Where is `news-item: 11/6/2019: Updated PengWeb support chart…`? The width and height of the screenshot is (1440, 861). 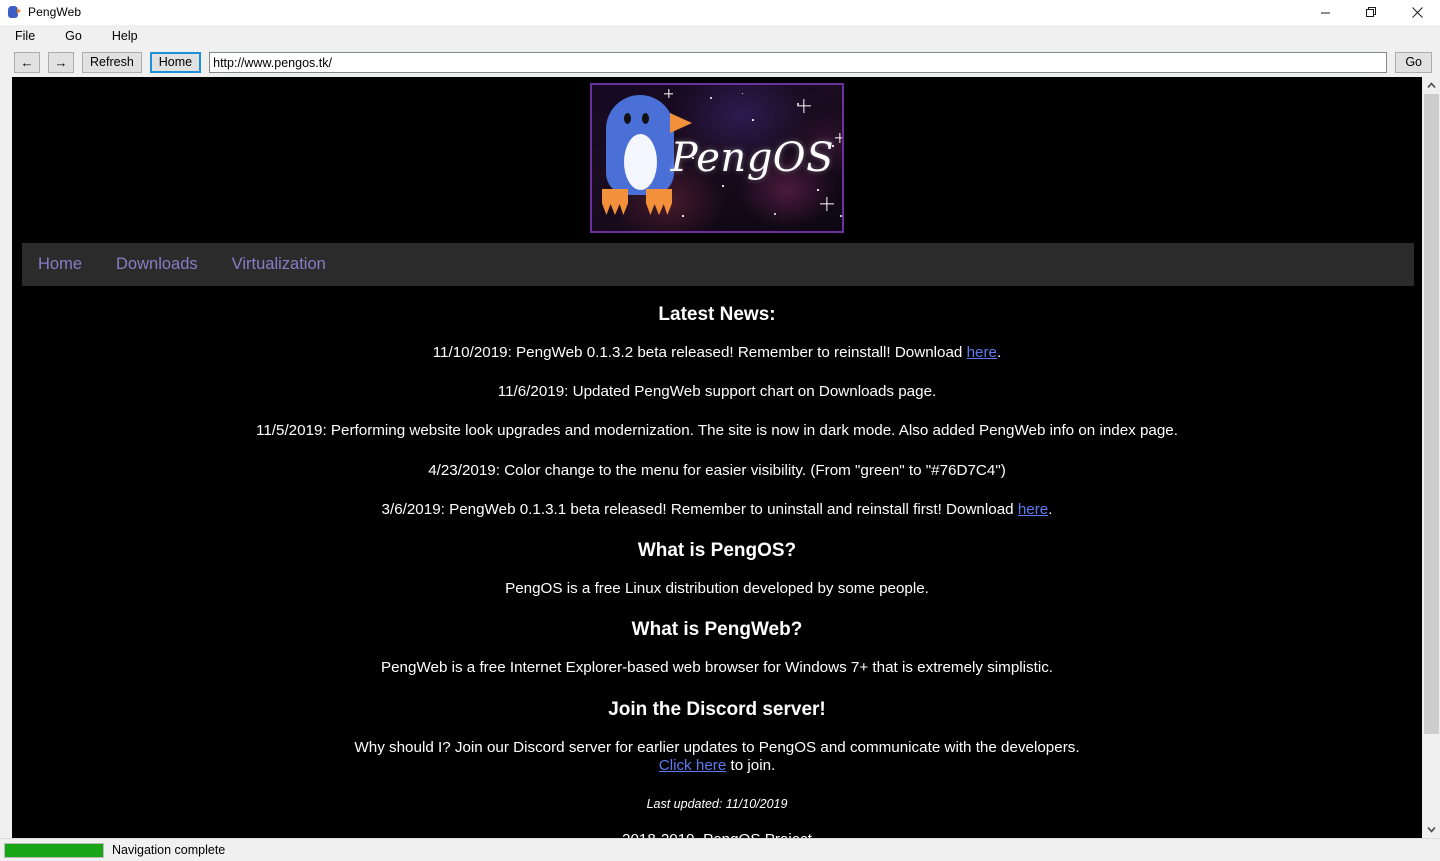
news-item: 11/6/2019: Updated PengWeb support chart… is located at coordinates (717, 392).